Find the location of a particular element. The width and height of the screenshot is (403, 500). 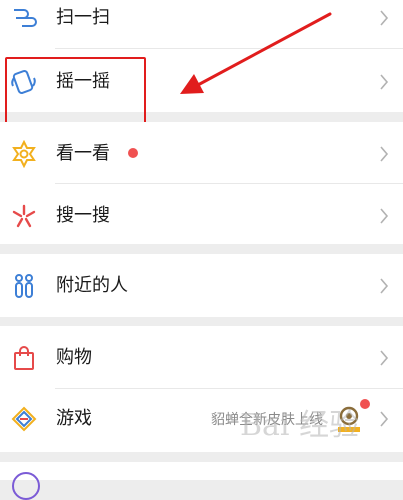

scan-icon is located at coordinates (25, 18).